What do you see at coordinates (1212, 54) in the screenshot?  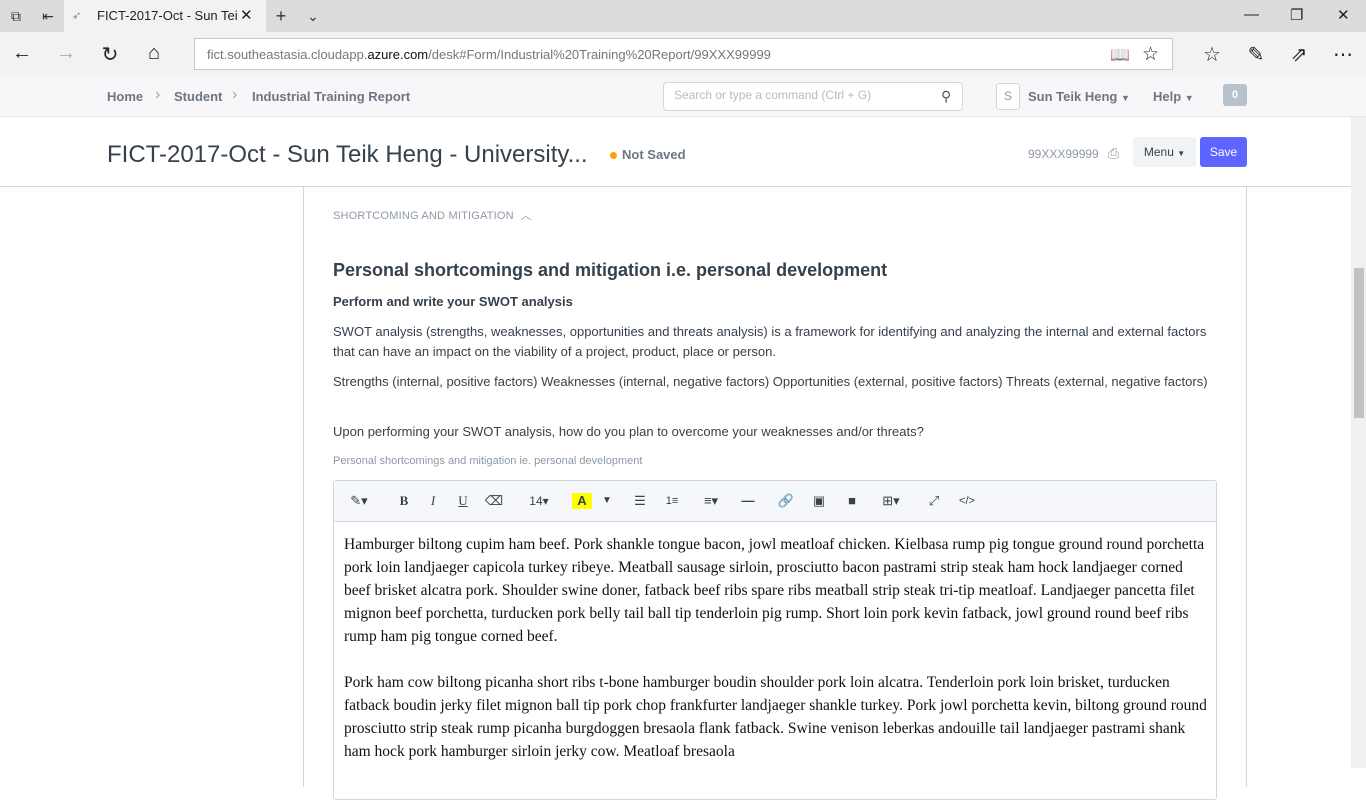 I see `favorites-hub-icon: ☆` at bounding box center [1212, 54].